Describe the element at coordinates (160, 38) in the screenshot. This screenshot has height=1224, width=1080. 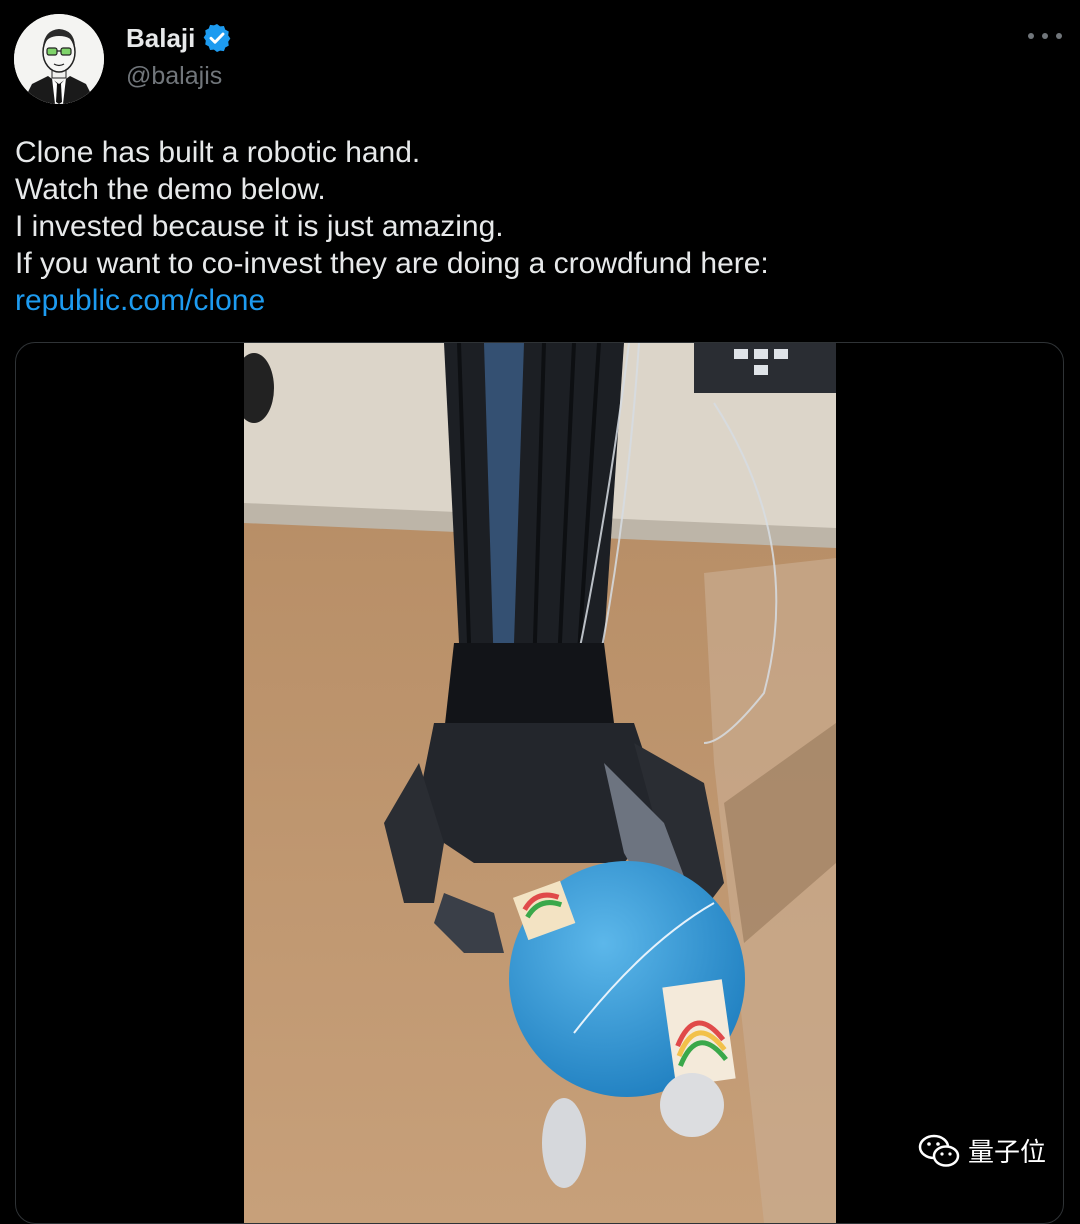
I see `author-display-name: Balaji` at that location.